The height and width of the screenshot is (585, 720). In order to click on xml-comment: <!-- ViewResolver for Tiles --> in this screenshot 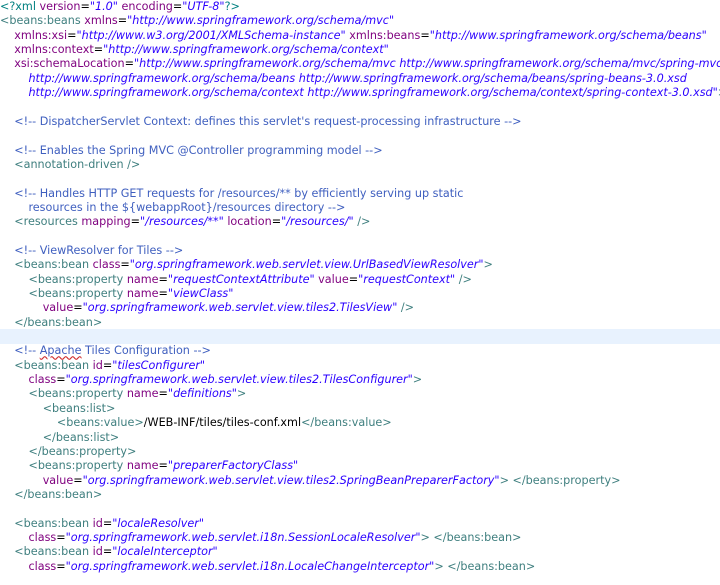, I will do `click(99, 250)`.